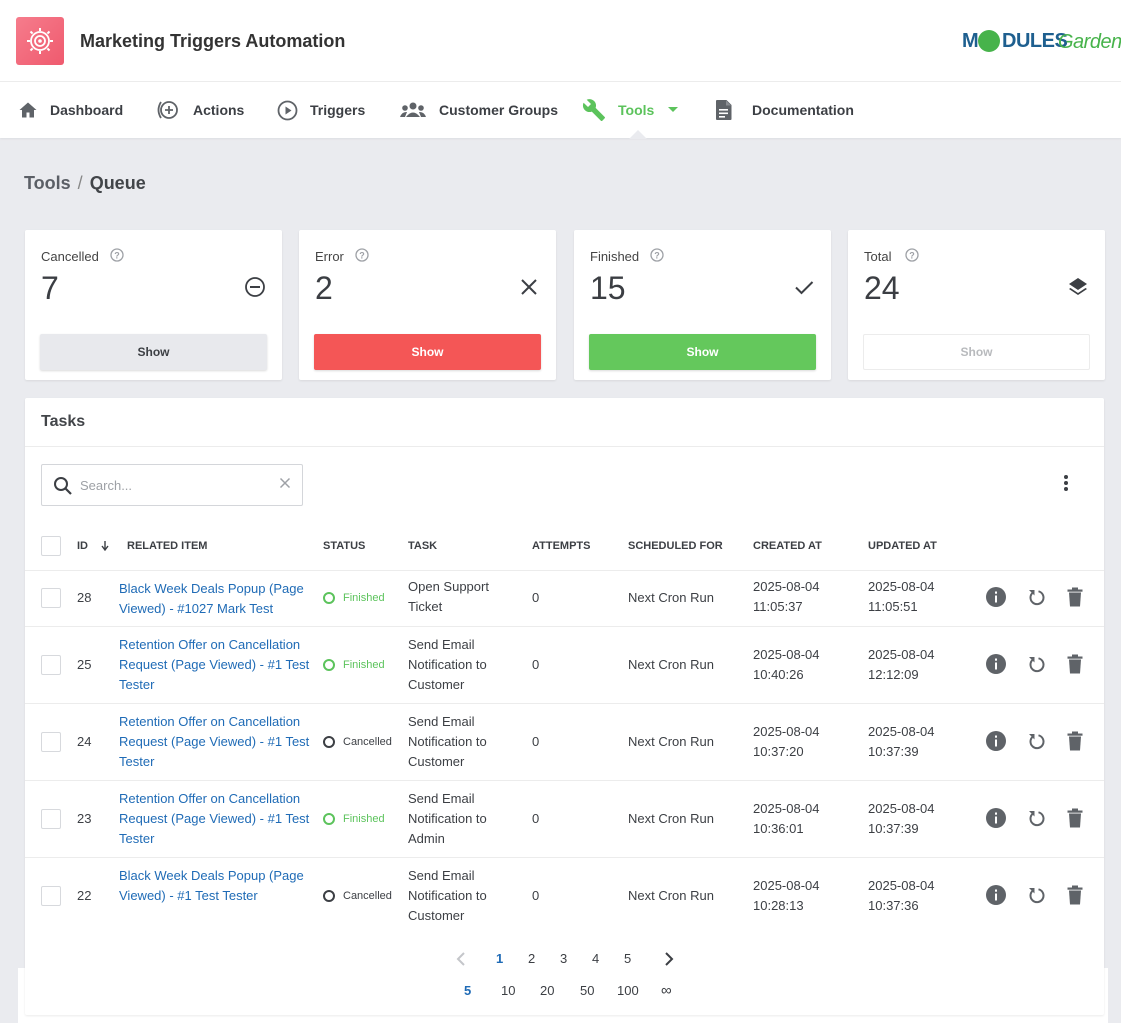  What do you see at coordinates (561, 546) in the screenshot?
I see `column-header-attempts: Attempts` at bounding box center [561, 546].